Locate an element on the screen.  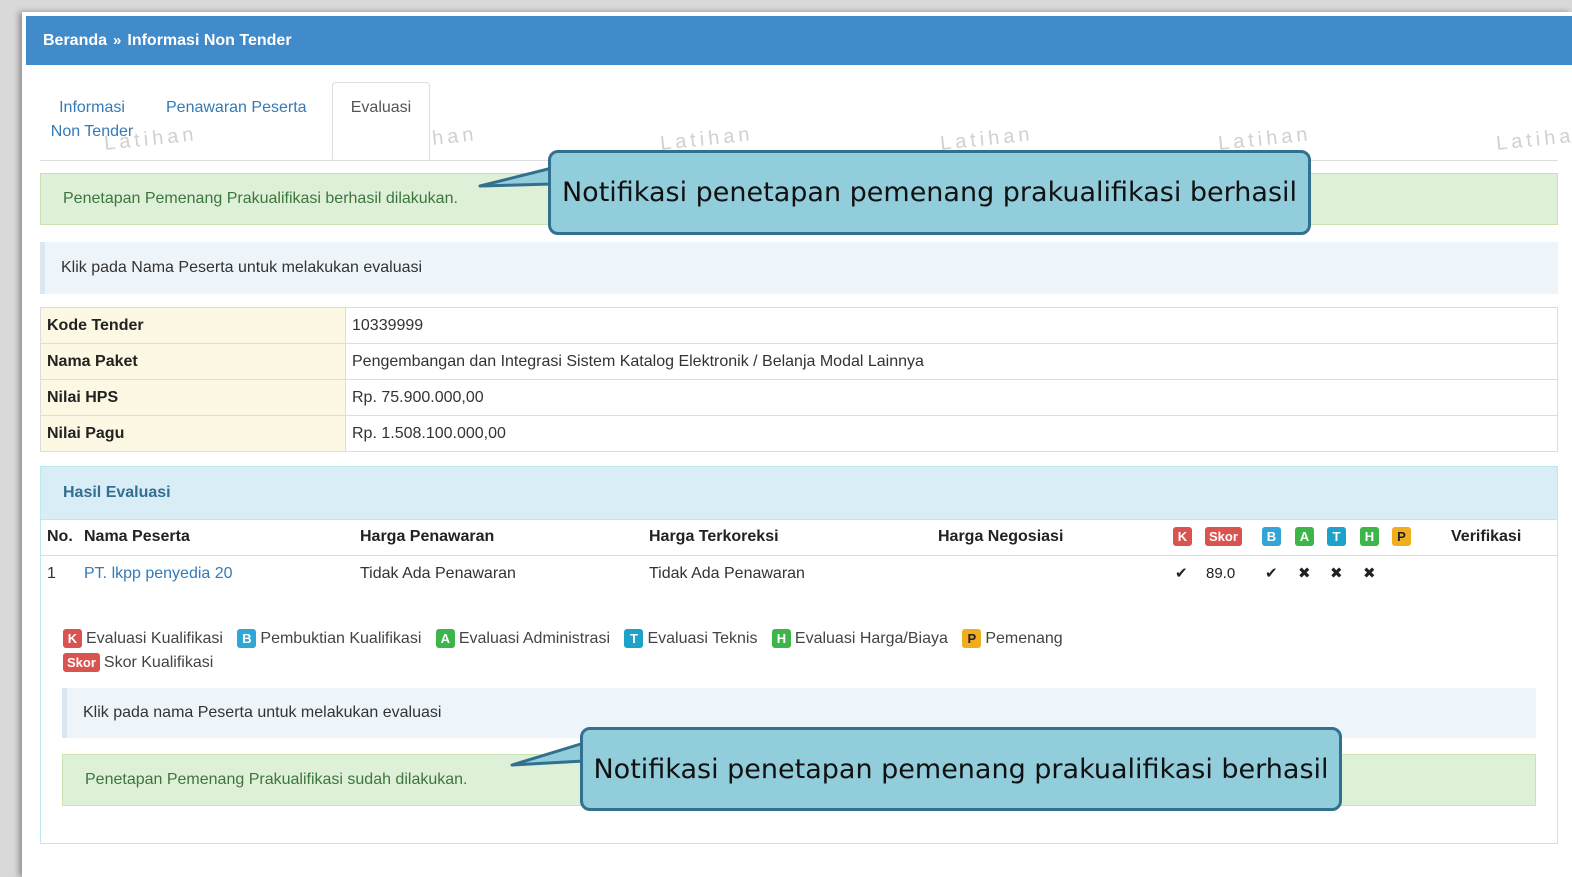
legend-label: Evaluasi Teknis is located at coordinates (702, 638).